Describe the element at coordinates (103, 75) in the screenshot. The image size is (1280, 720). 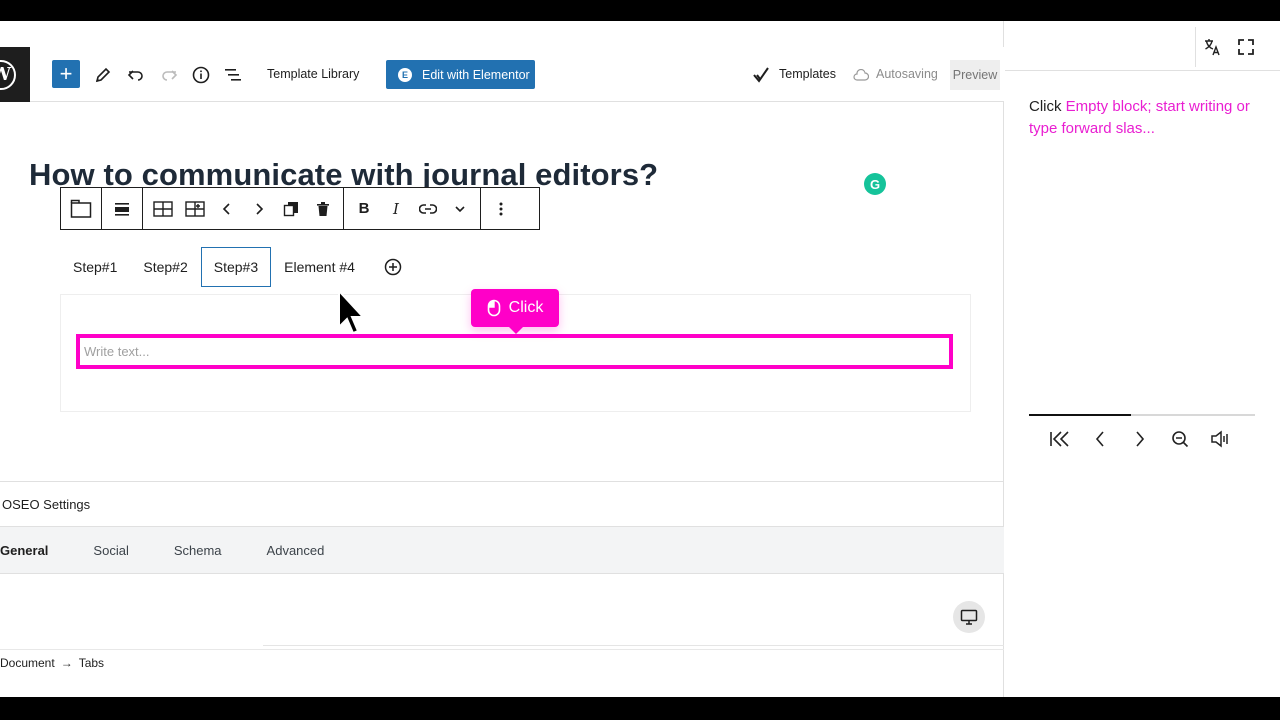
I see `pencil-tool-icon` at that location.